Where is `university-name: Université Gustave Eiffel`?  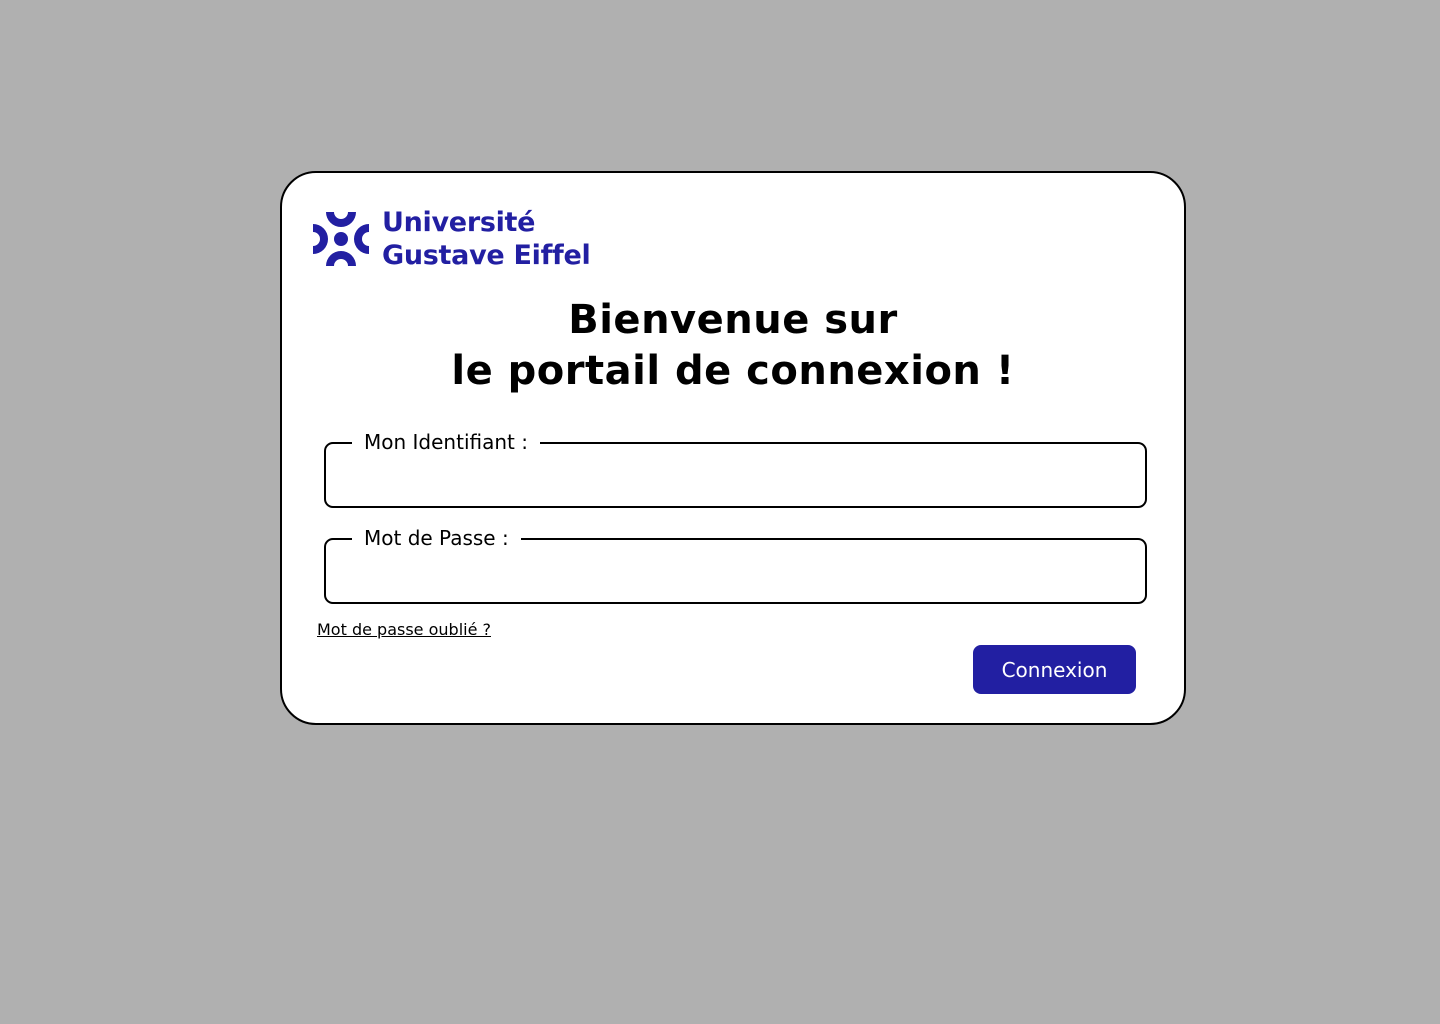 university-name: Université Gustave Eiffel is located at coordinates (486, 239).